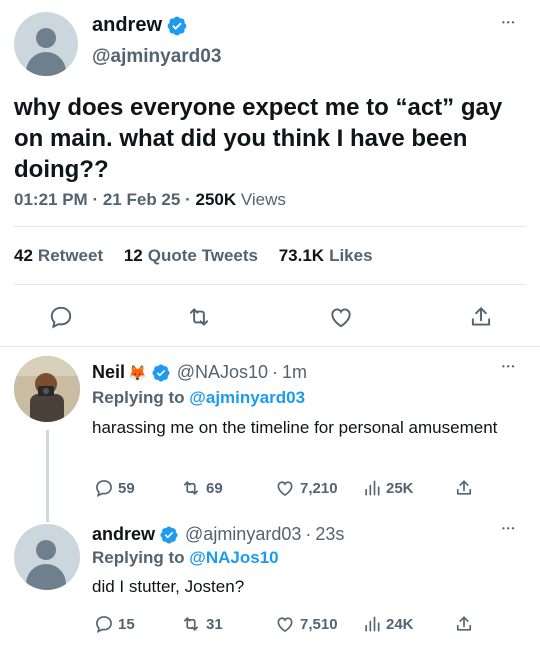 This screenshot has height=646, width=540. I want to click on thread-line, so click(47, 476).